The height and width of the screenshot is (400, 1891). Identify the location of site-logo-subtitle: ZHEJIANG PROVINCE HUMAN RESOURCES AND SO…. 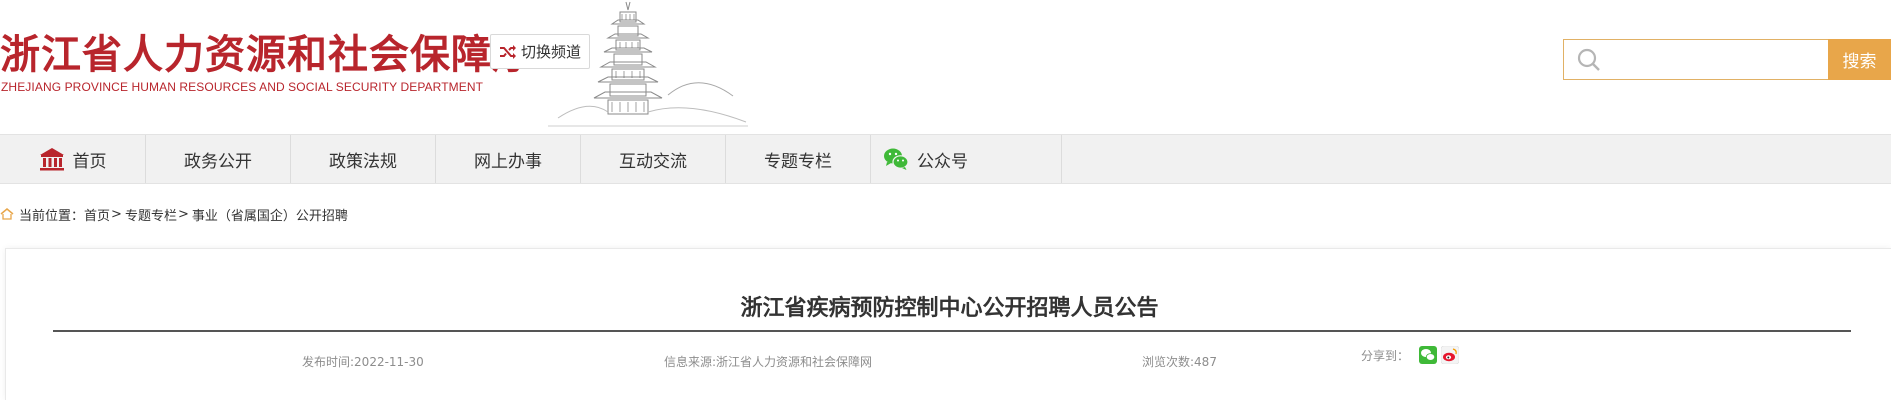
(242, 87).